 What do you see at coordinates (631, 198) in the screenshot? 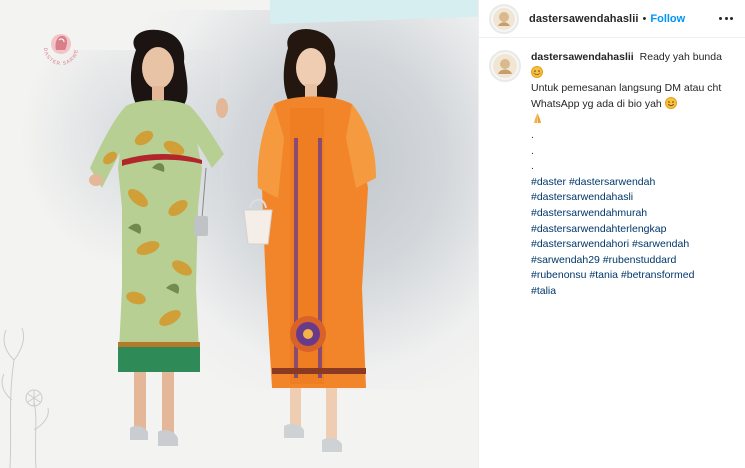
I see `hashtag-line: #dastersarwendahasli` at bounding box center [631, 198].